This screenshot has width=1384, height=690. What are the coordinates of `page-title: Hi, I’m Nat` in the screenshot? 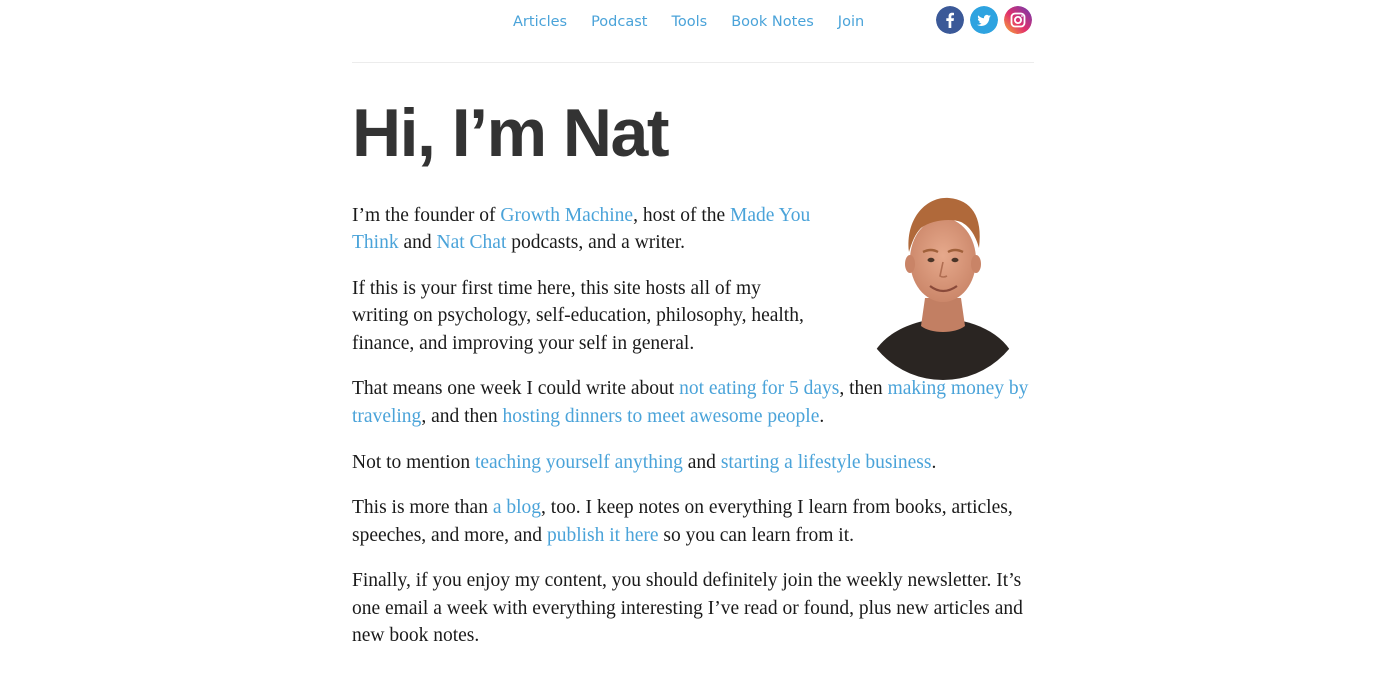 It's located at (511, 133).